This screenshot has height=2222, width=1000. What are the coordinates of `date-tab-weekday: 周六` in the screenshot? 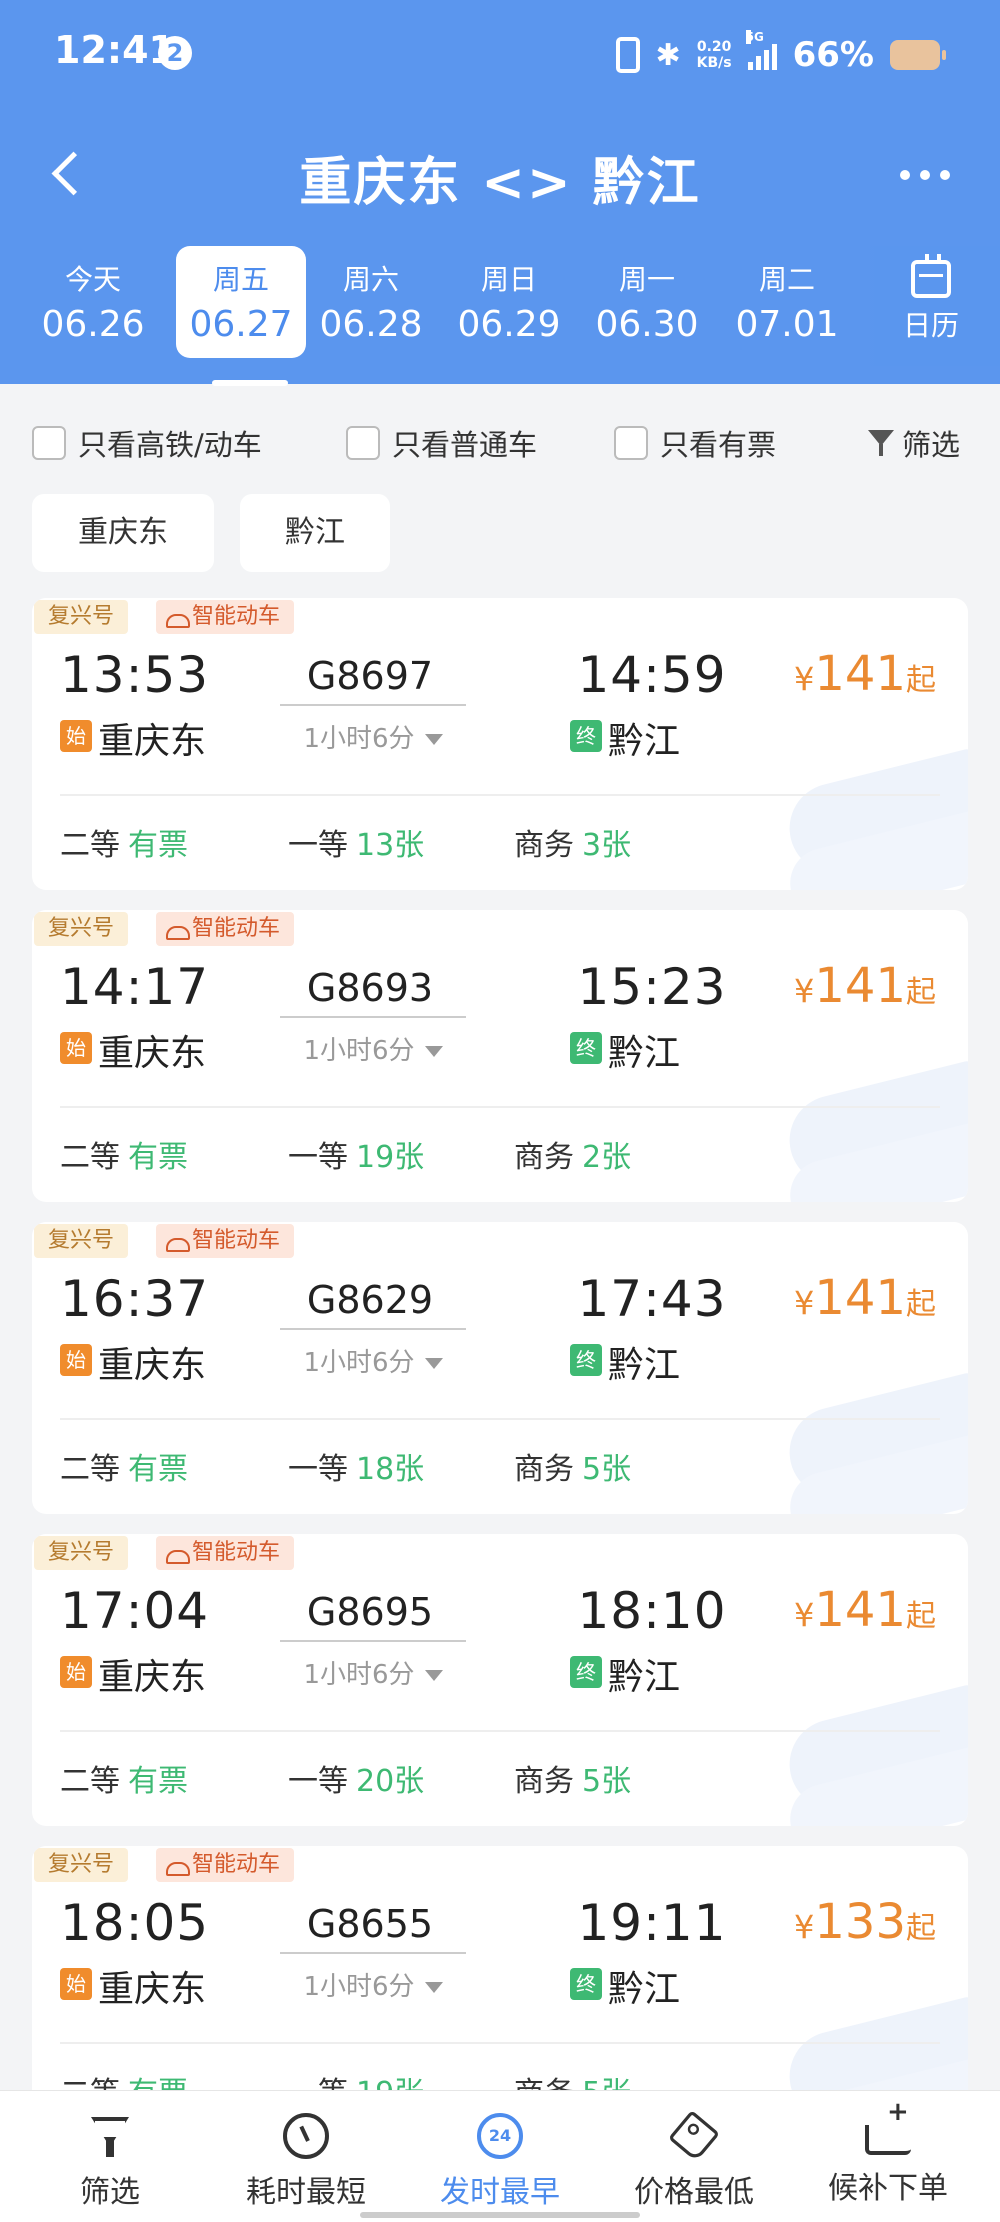 It's located at (370, 279).